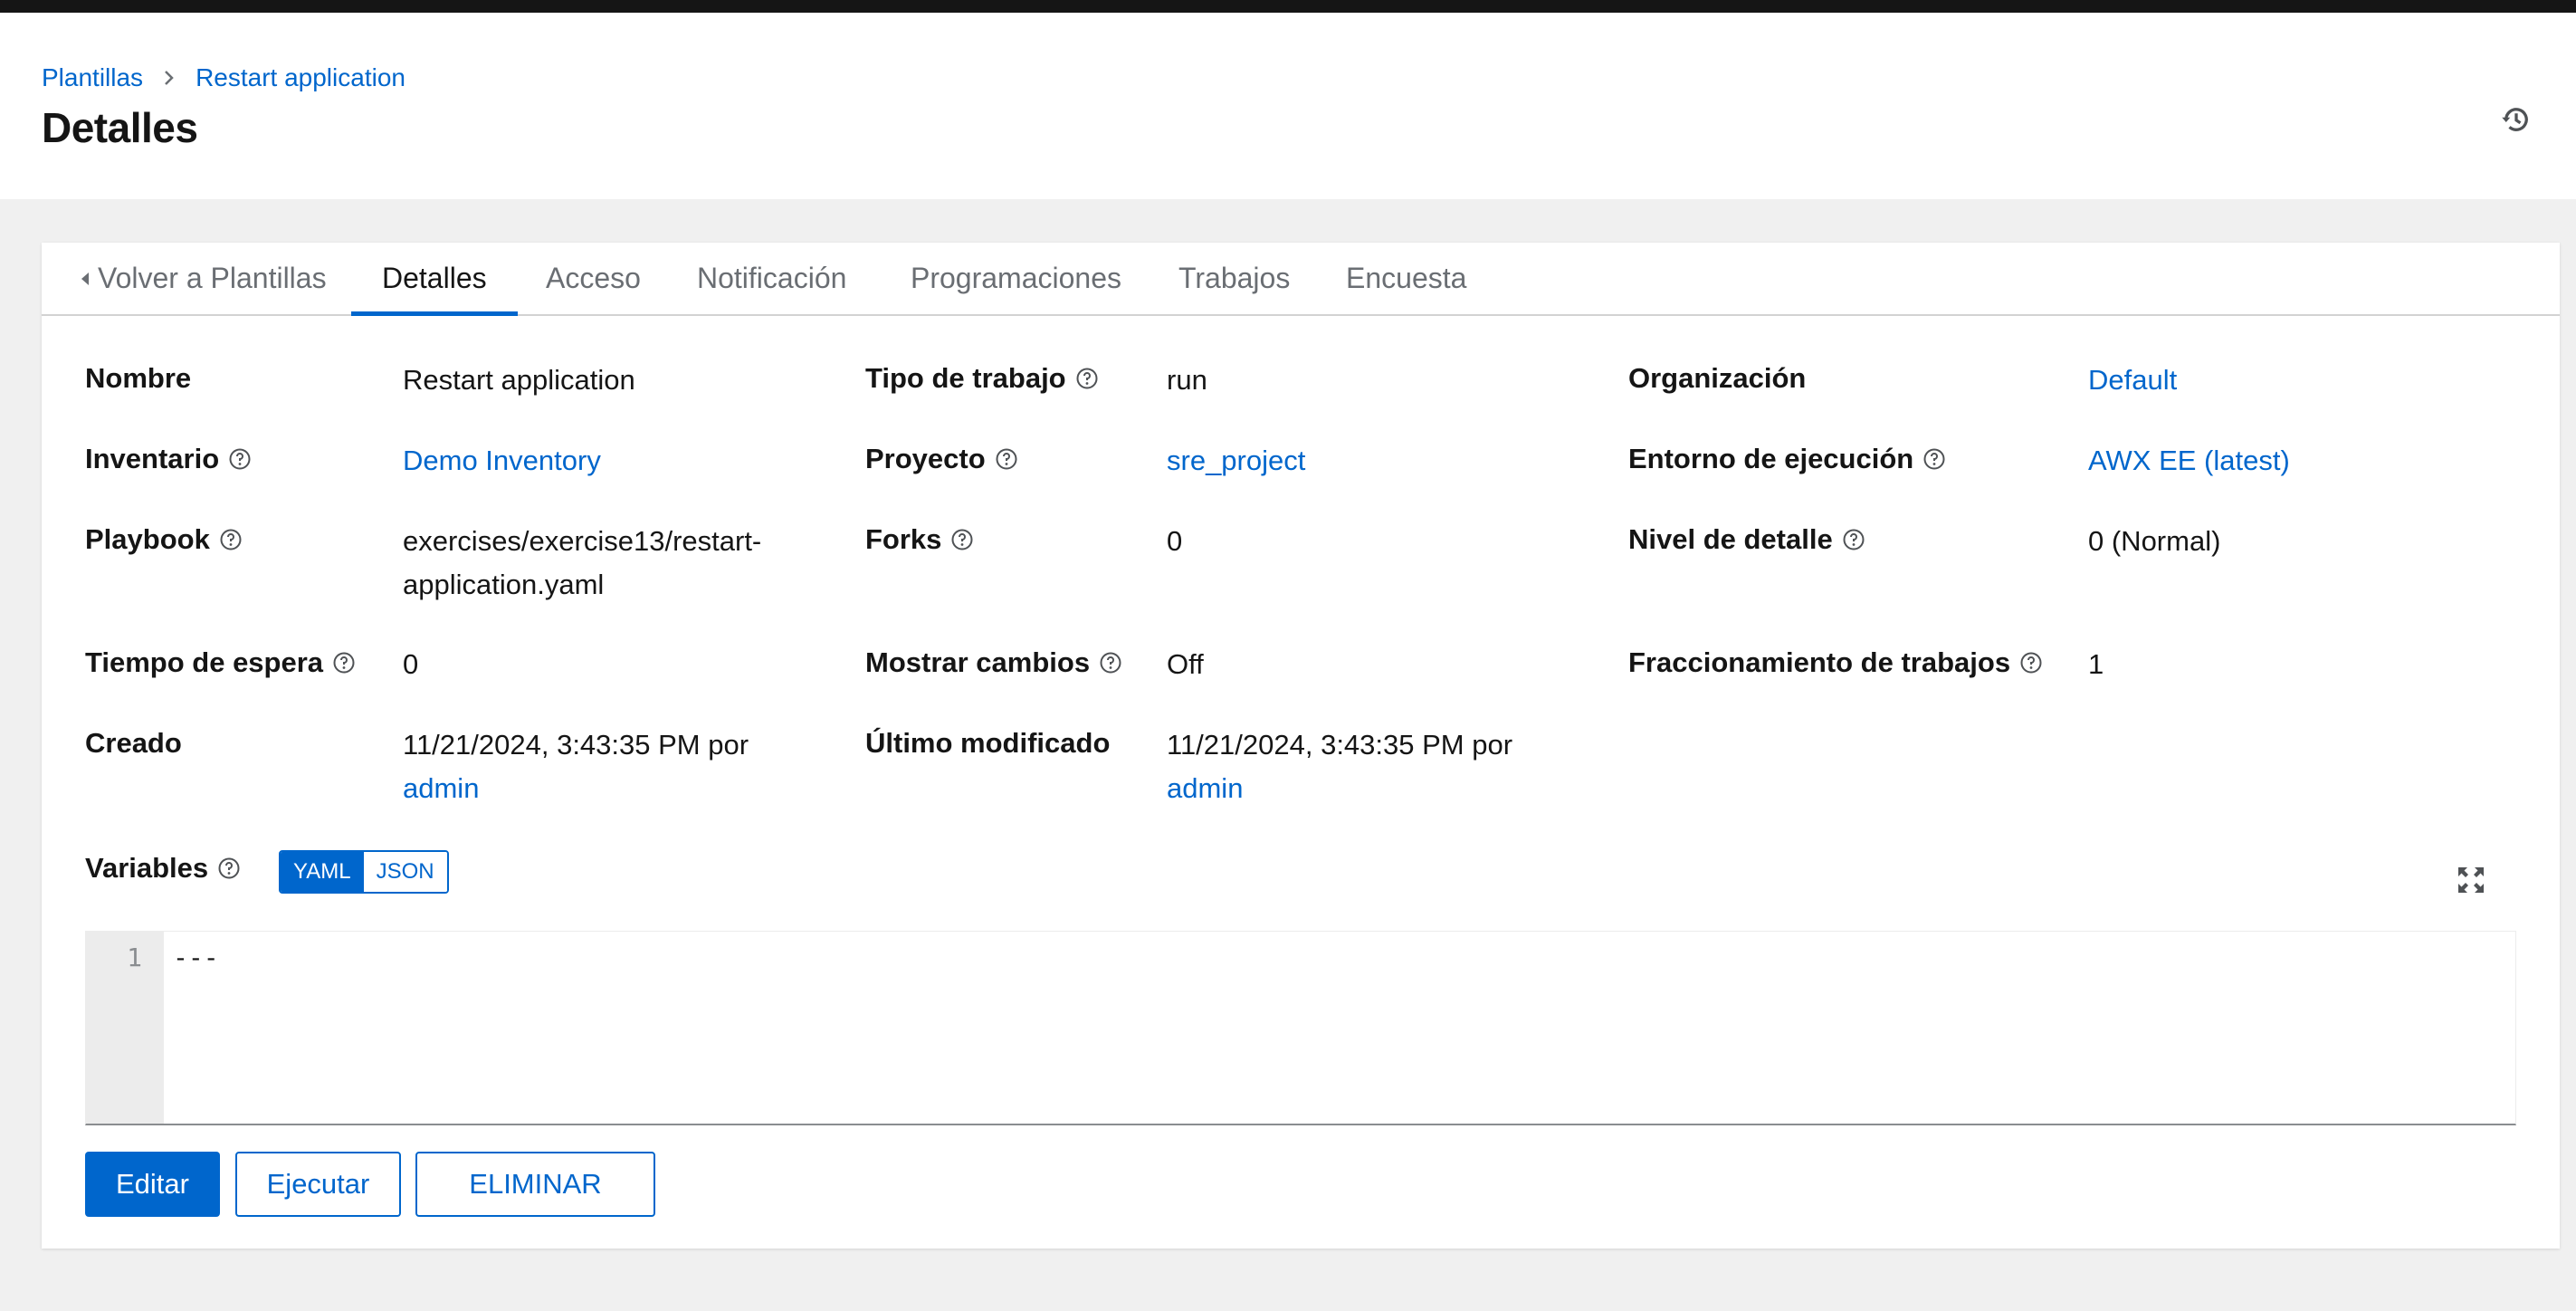 The width and height of the screenshot is (2576, 1311). I want to click on delete-button: ELIMINAR, so click(535, 1184).